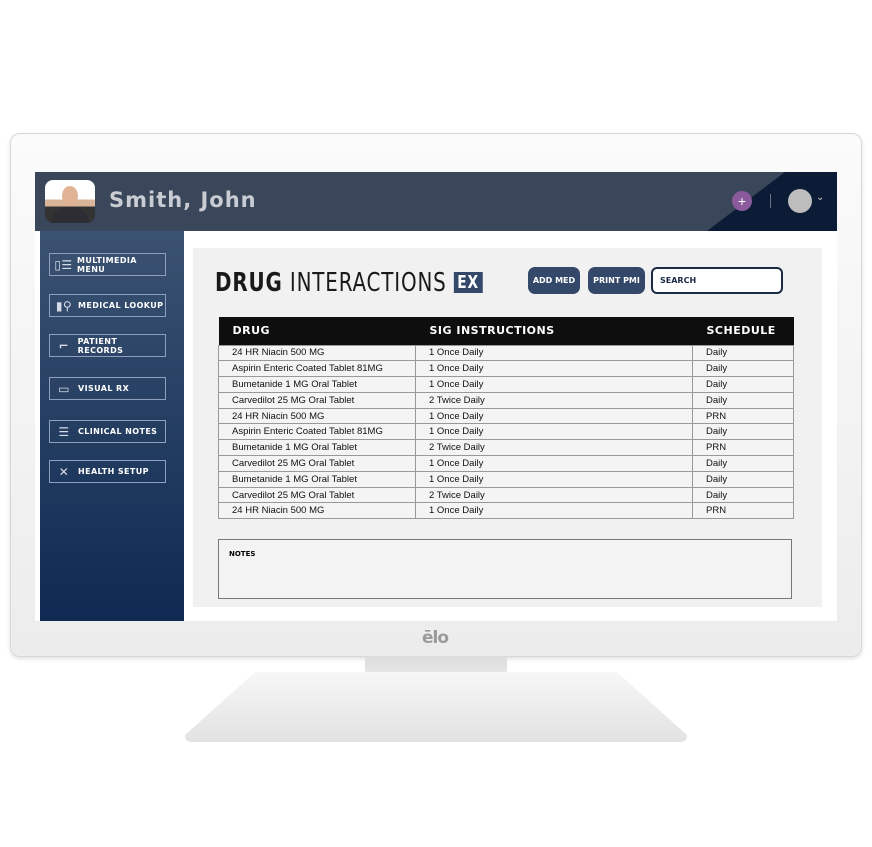 The width and height of the screenshot is (872, 847). What do you see at coordinates (743, 331) in the screenshot?
I see `column-header-schedule: SCHEDULE` at bounding box center [743, 331].